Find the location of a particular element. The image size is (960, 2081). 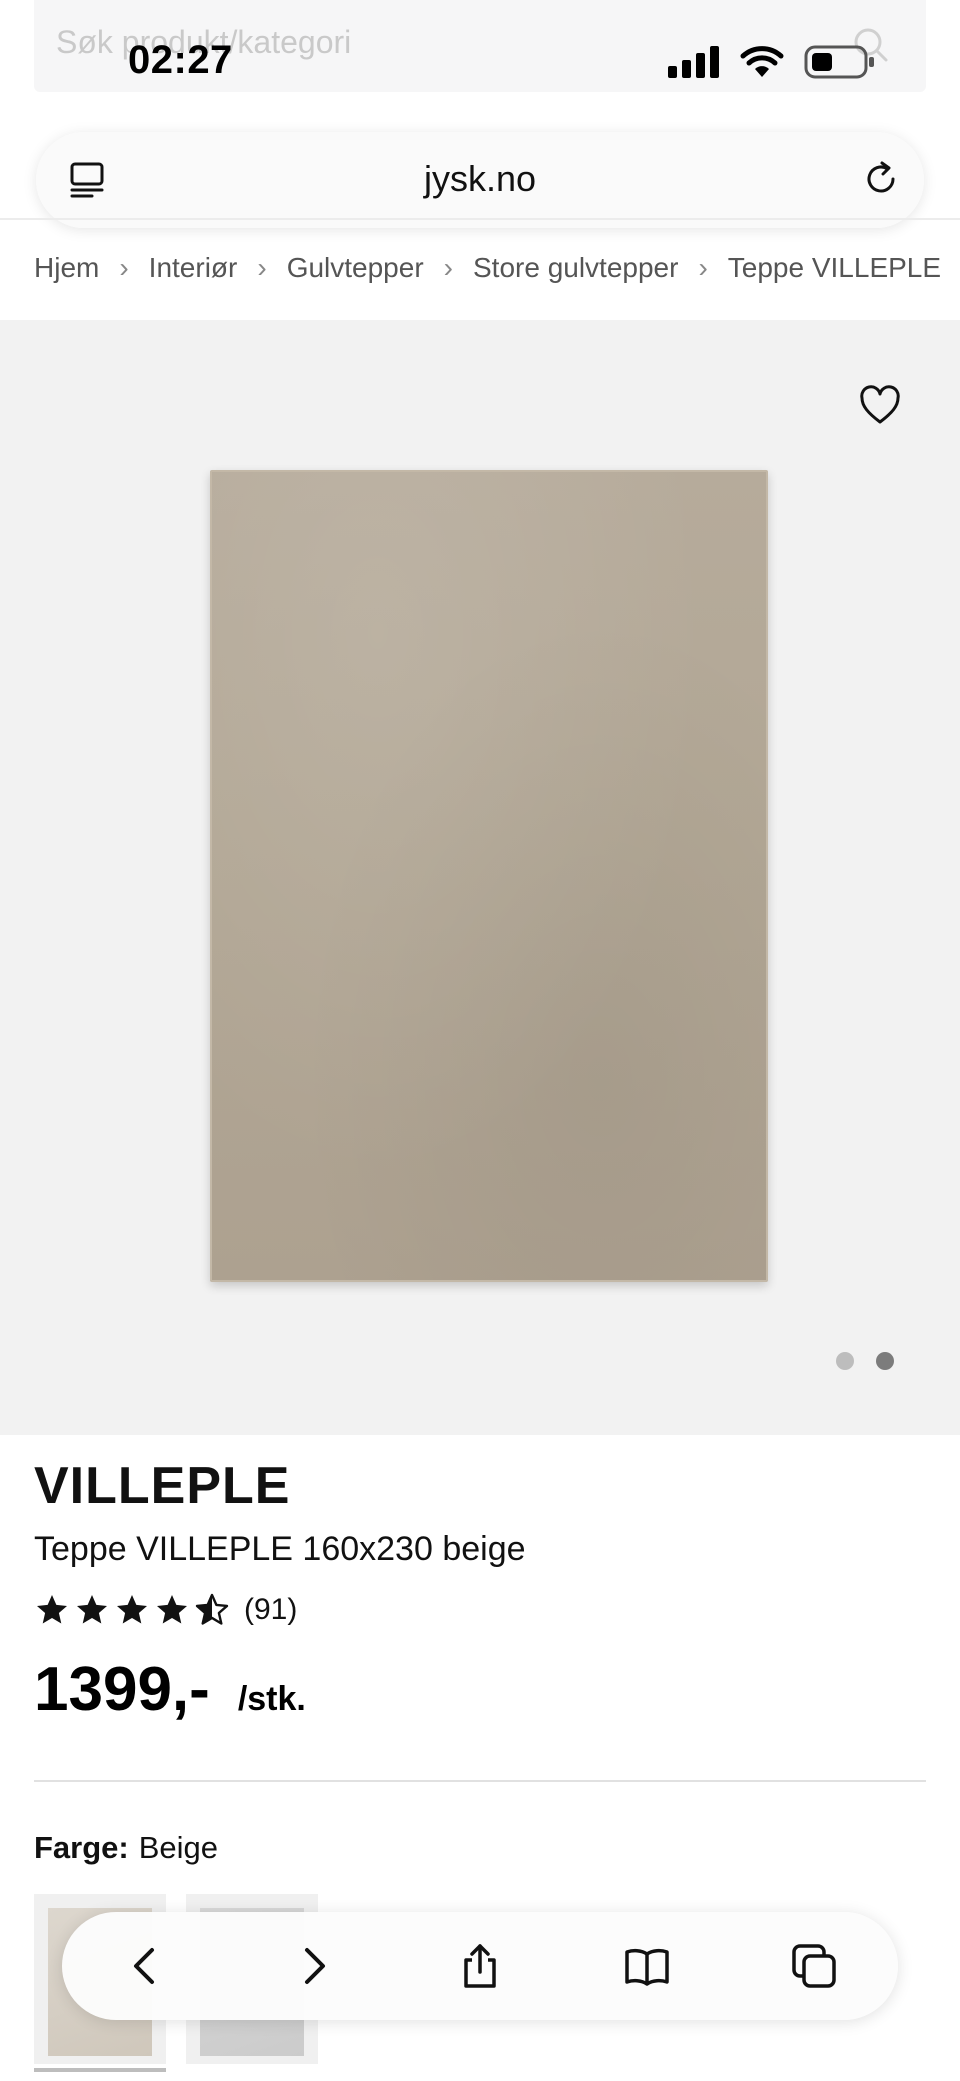

address-bar: jysk.no is located at coordinates (480, 180).